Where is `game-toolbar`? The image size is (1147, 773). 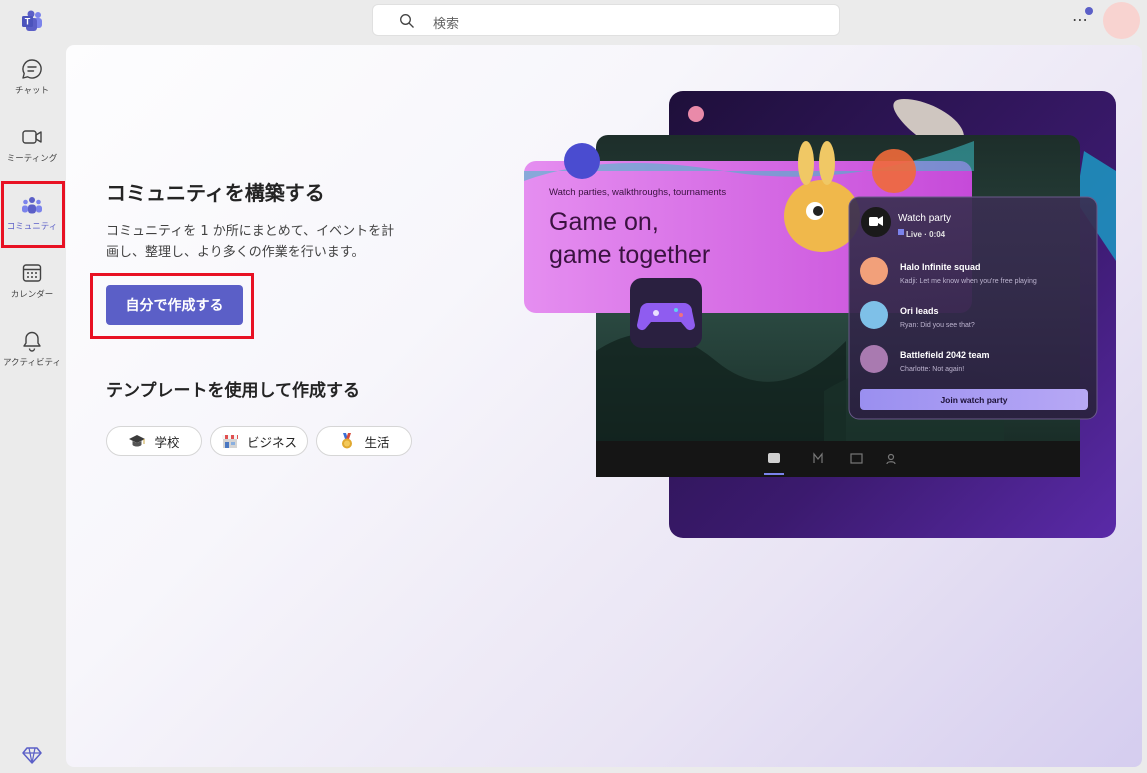
game-toolbar is located at coordinates (838, 459).